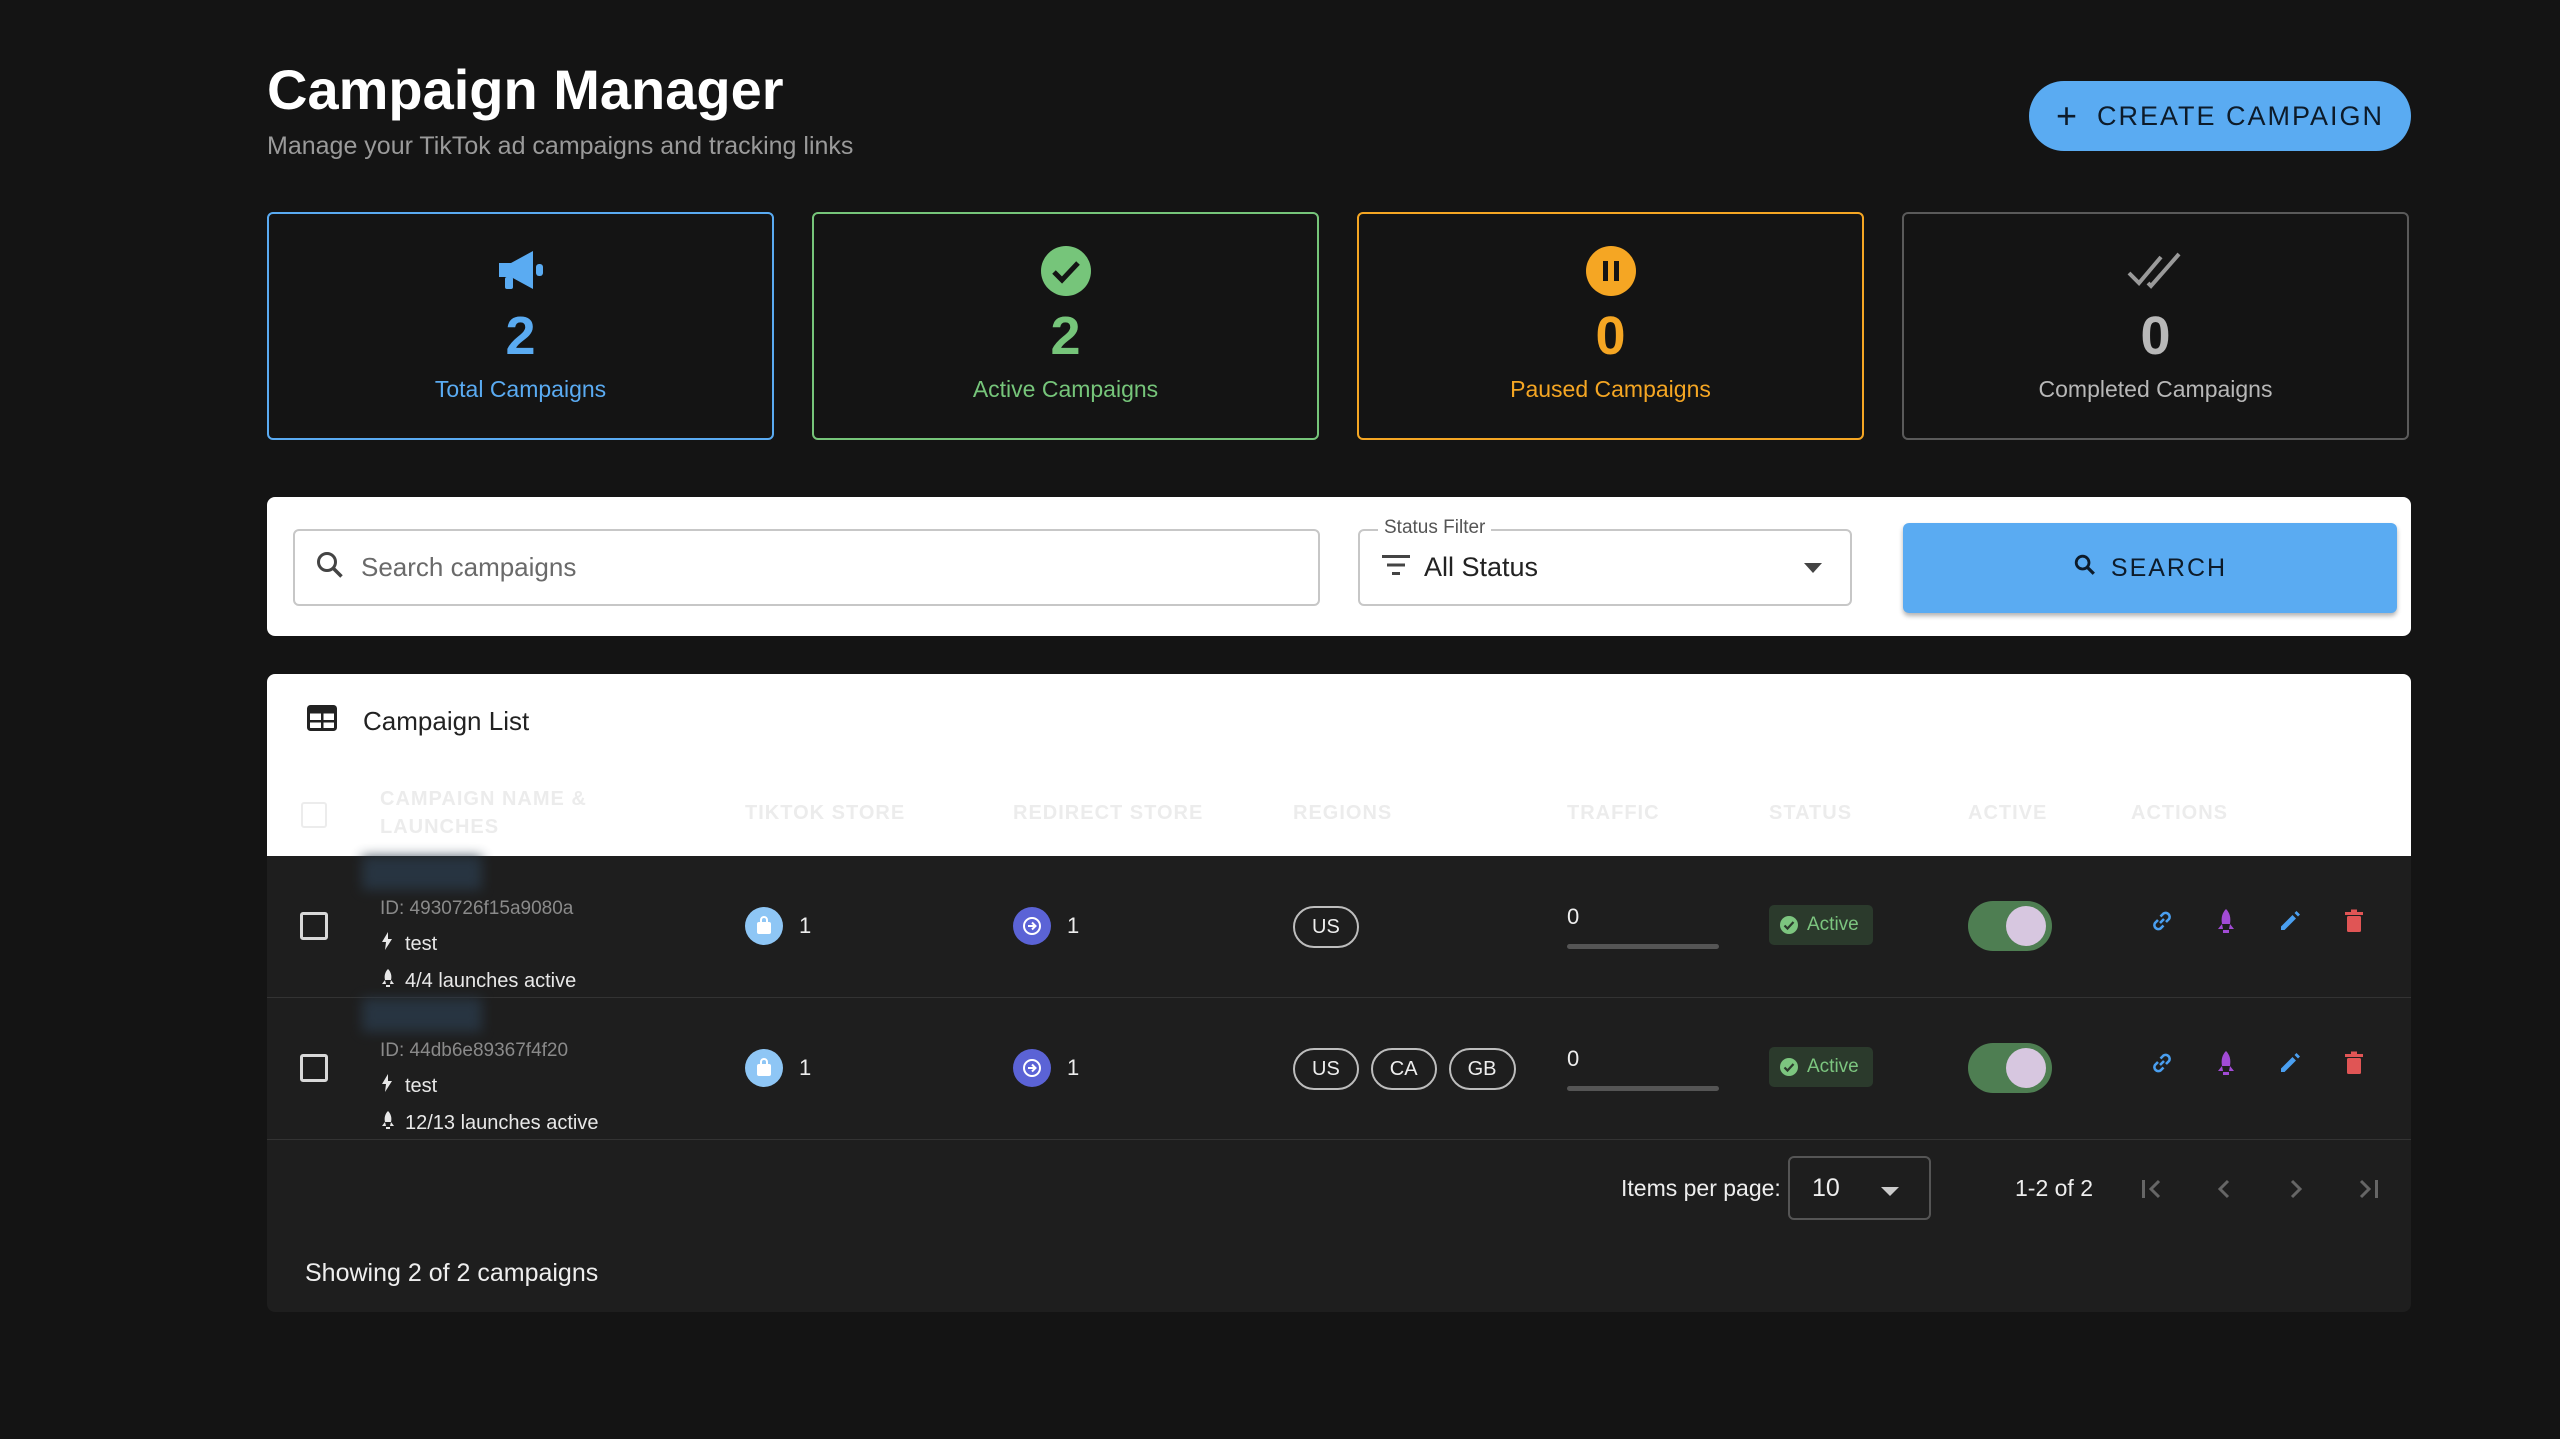  I want to click on campaign-id: ID: 44db6e89367f4f20, so click(474, 1050).